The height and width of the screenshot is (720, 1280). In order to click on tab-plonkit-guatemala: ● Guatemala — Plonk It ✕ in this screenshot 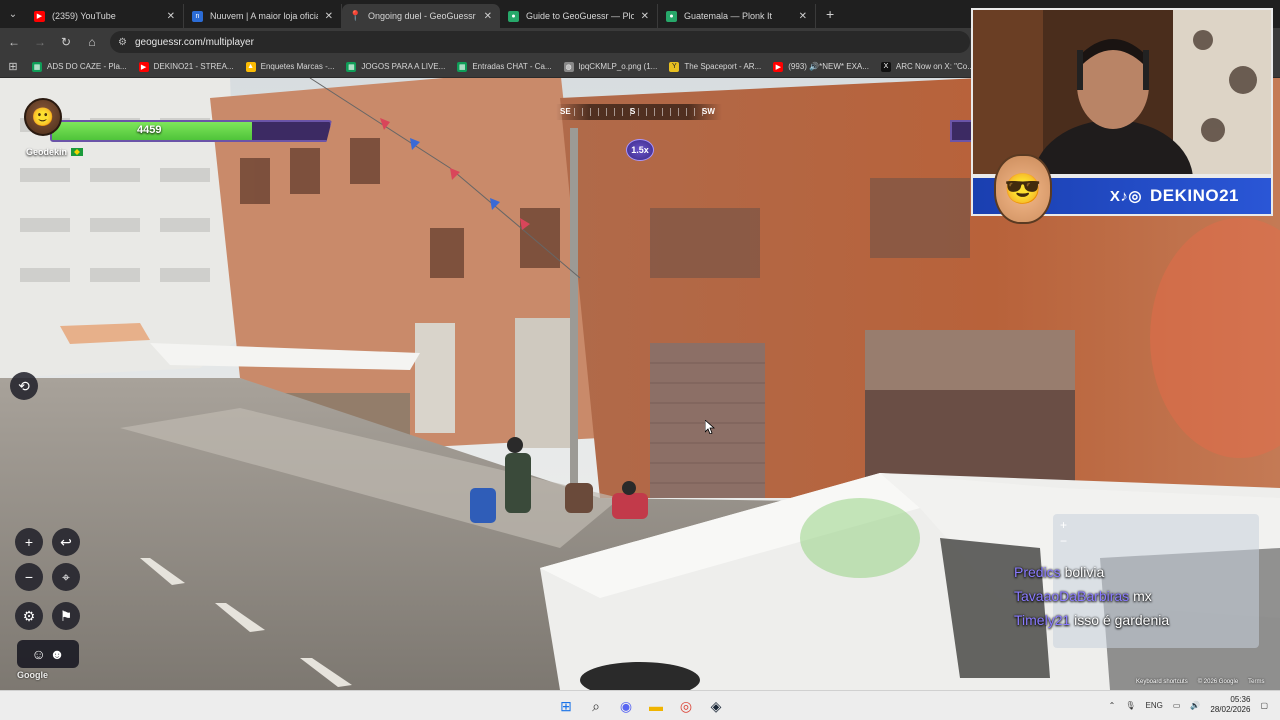, I will do `click(737, 16)`.